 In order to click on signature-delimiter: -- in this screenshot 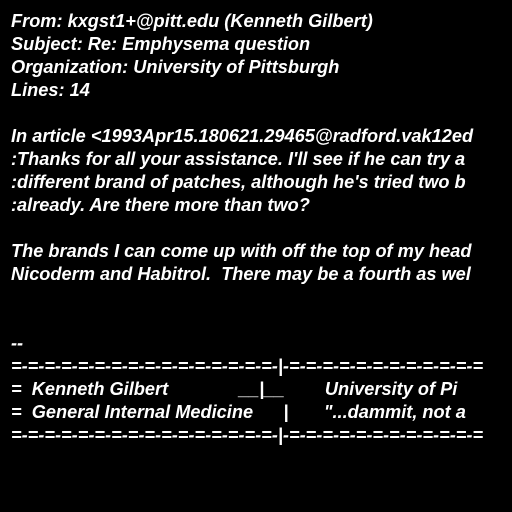, I will do `click(17, 343)`.